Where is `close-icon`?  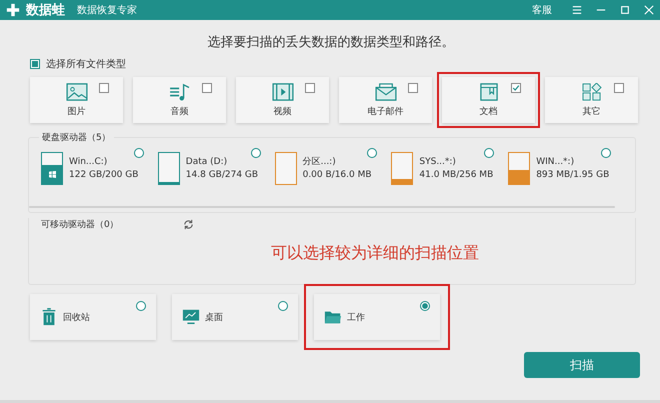 close-icon is located at coordinates (649, 10).